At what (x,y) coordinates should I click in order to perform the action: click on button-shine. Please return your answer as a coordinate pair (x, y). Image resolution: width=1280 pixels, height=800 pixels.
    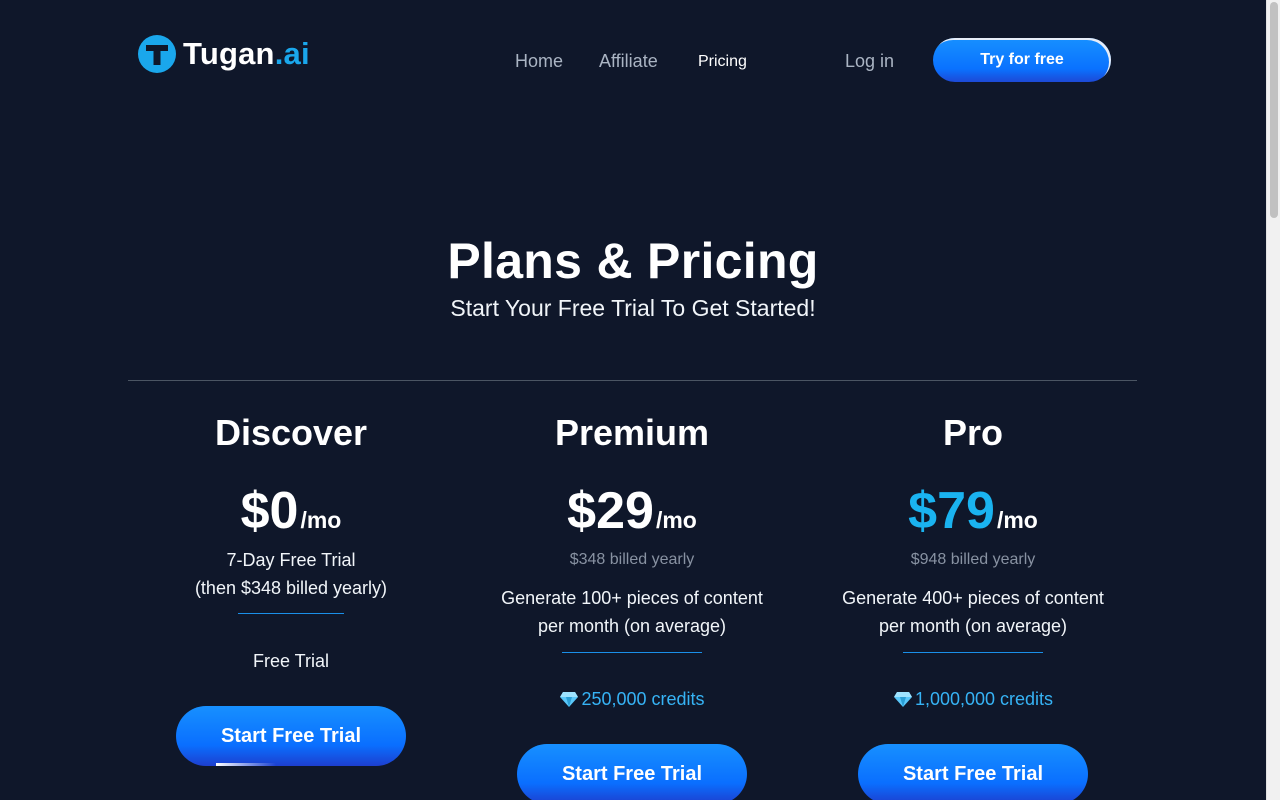
    Looking at the image, I should click on (246, 764).